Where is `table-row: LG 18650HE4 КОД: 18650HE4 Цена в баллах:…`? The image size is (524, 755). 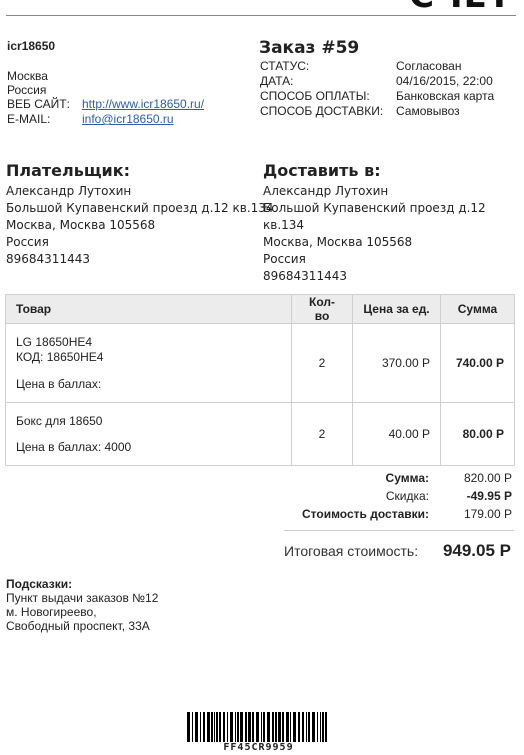
table-row: LG 18650HE4 КОД: 18650HE4 Цена в баллах:… is located at coordinates (260, 363).